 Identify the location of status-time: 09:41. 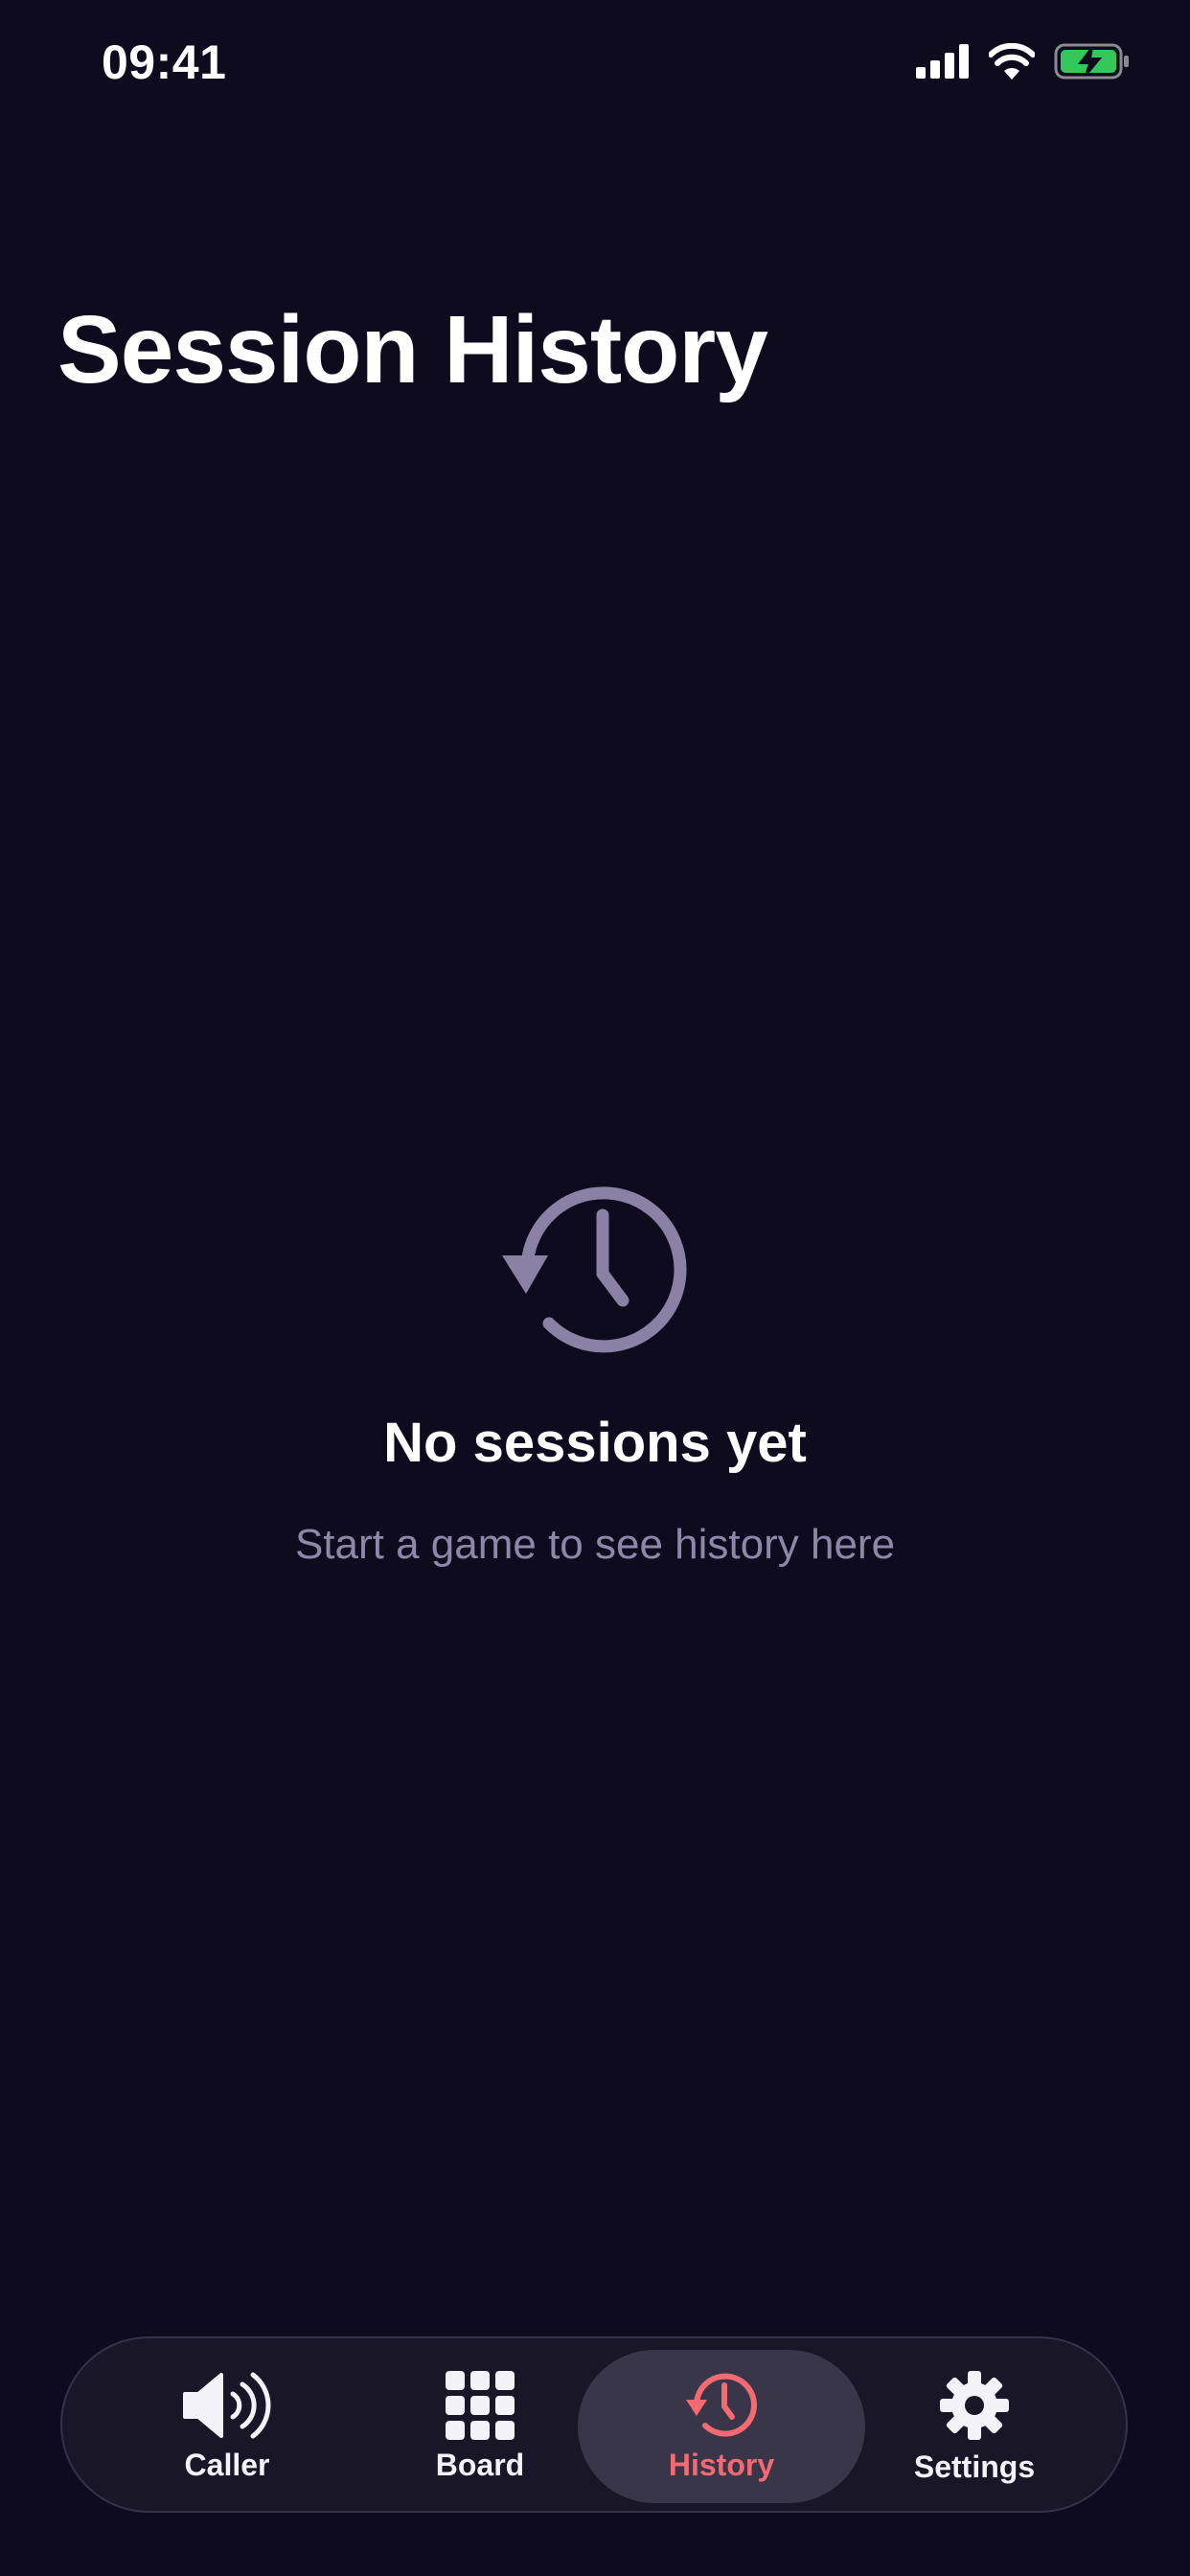
(164, 62).